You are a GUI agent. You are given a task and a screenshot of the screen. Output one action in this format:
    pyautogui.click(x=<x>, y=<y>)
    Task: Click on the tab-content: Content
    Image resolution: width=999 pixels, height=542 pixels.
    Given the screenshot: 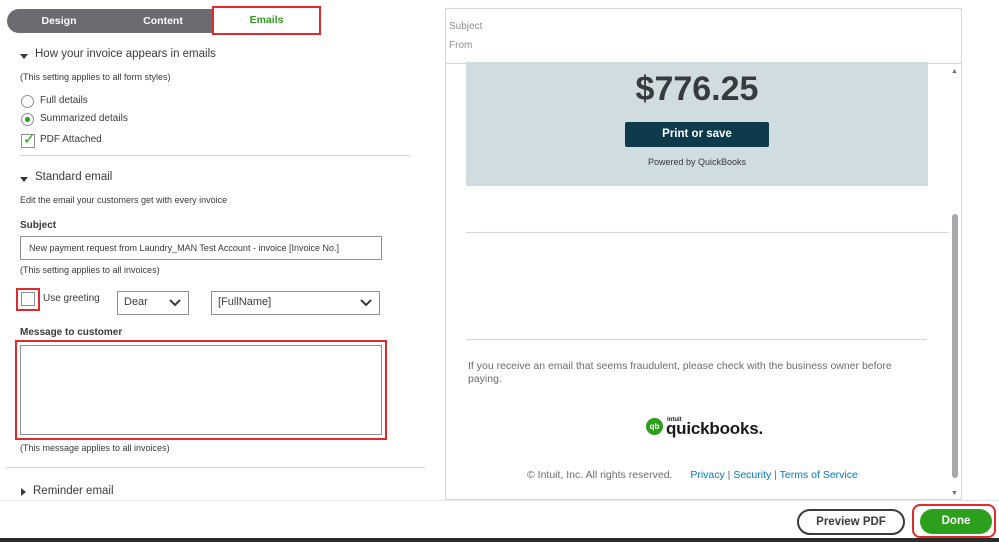 What is the action you would take?
    pyautogui.click(x=163, y=21)
    